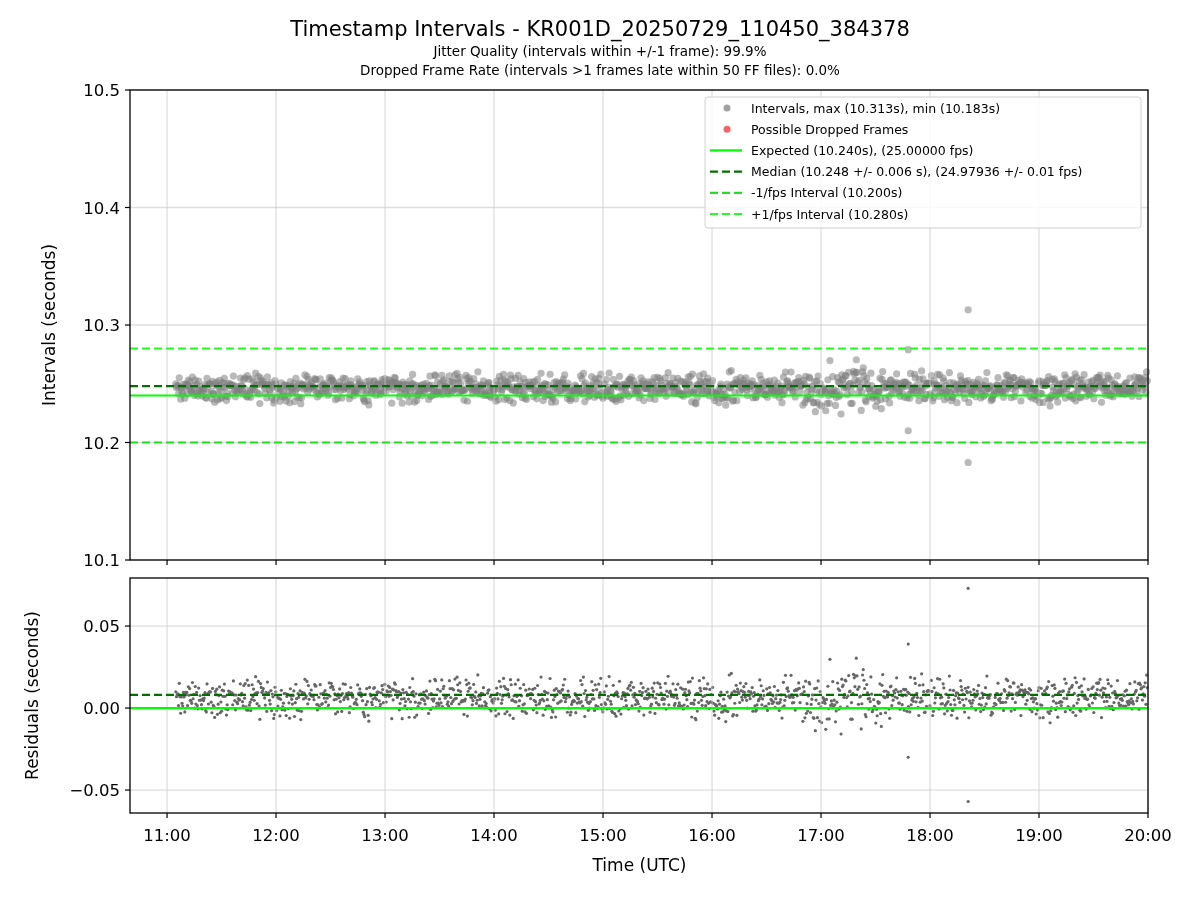 Image resolution: width=1200 pixels, height=900 pixels. I want to click on tick-label: 18:00, so click(930, 835).